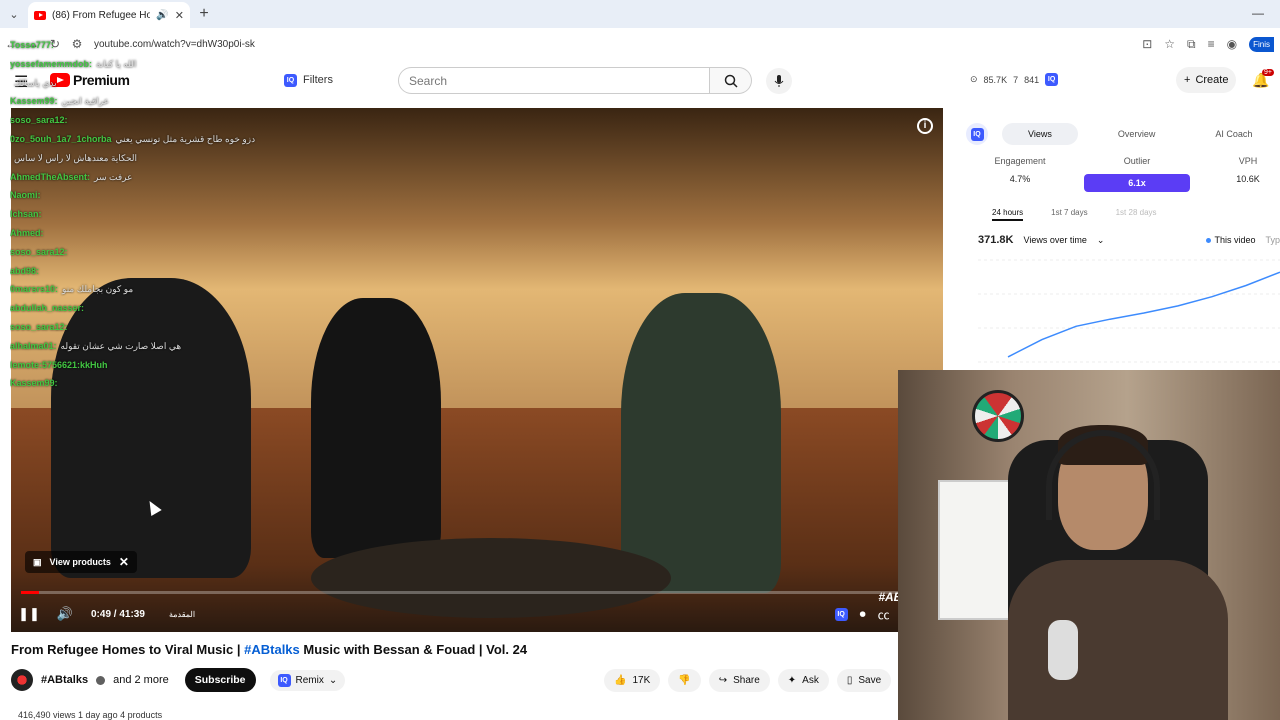 This screenshot has width=1280, height=720. I want to click on iq-panel-icon: IQ, so click(977, 134).